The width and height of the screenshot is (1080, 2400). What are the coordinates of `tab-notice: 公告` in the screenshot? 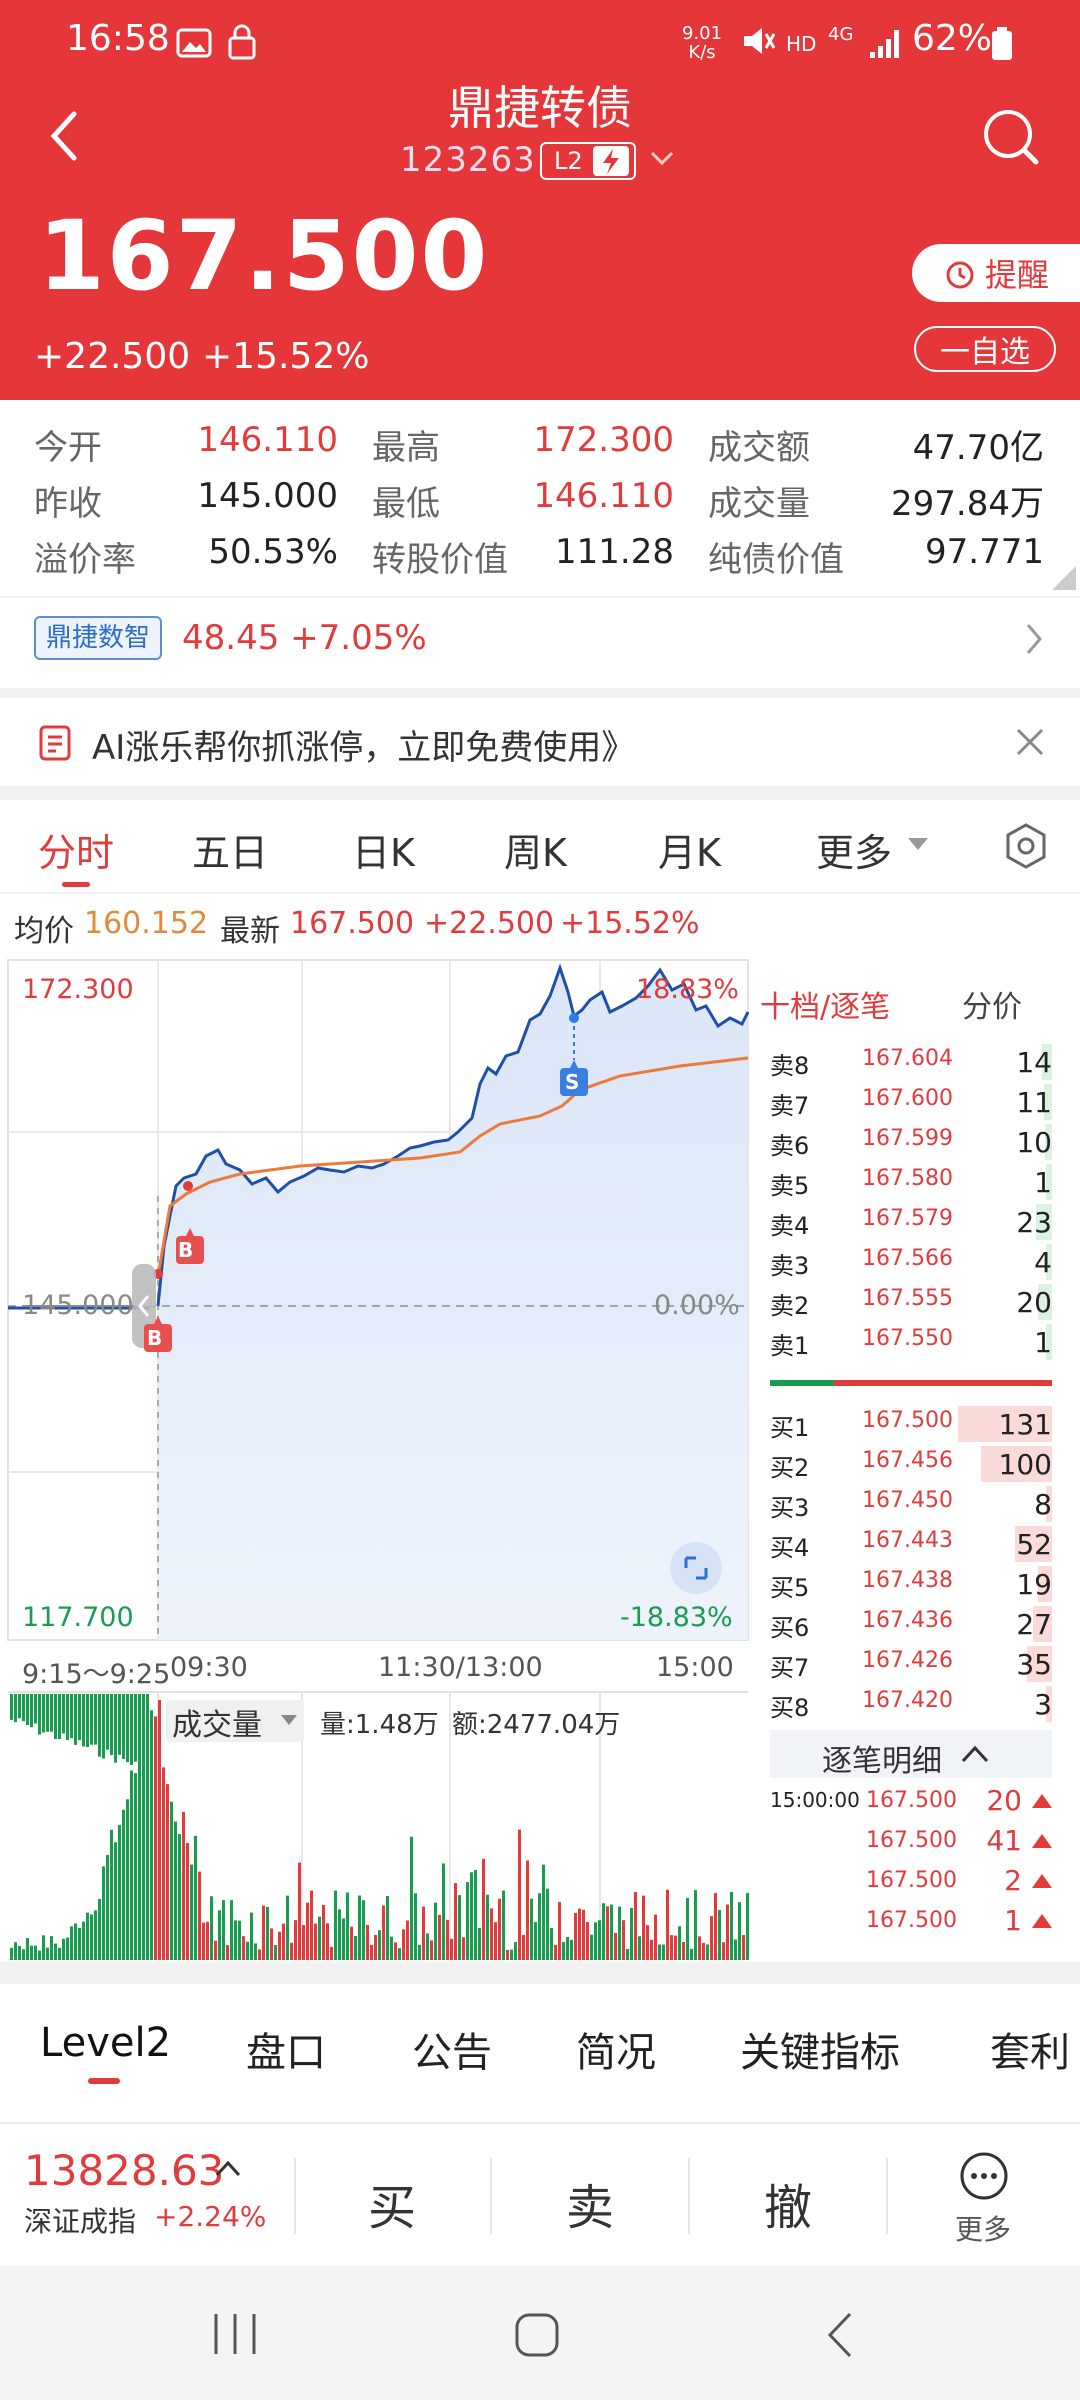 It's located at (452, 2049).